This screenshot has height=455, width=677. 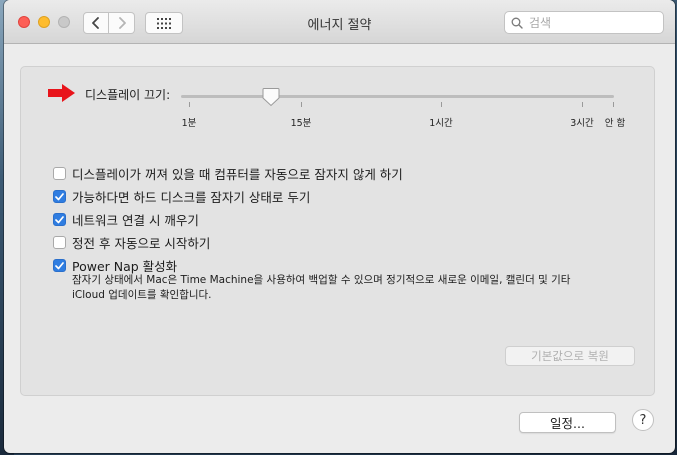 I want to click on option-wake-network: 네트워크 연결 시 깨우기, so click(x=126, y=219).